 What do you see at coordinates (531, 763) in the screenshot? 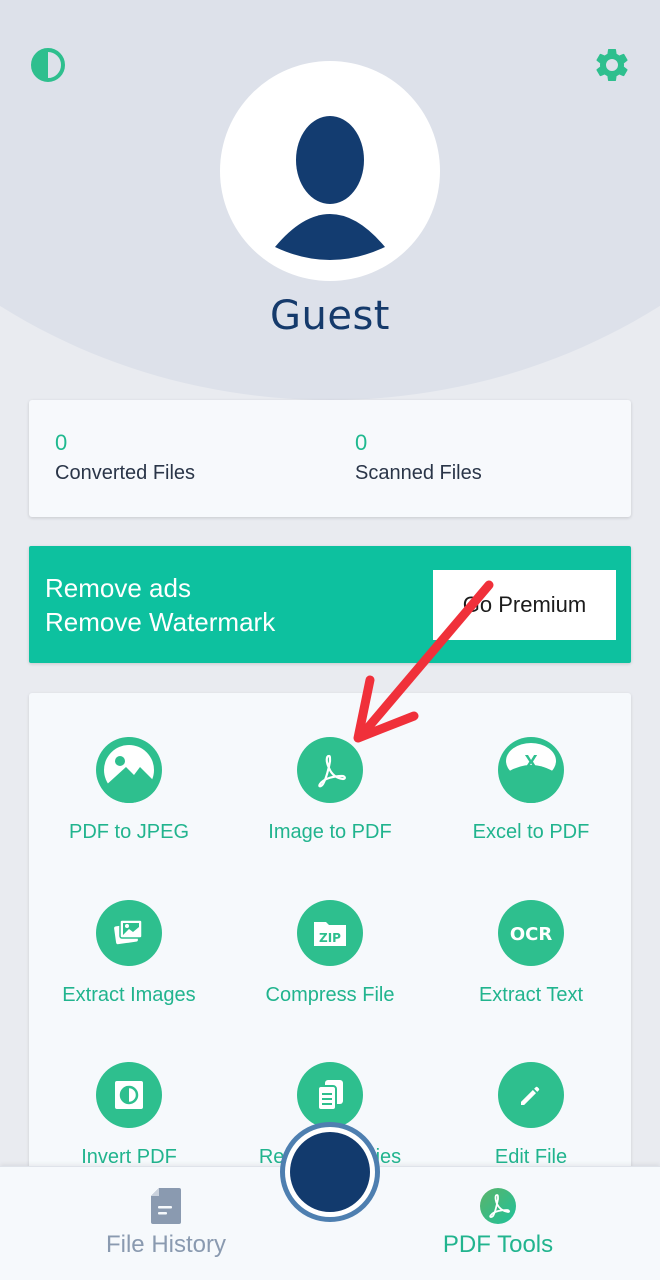
I see `svg-text: X` at bounding box center [531, 763].